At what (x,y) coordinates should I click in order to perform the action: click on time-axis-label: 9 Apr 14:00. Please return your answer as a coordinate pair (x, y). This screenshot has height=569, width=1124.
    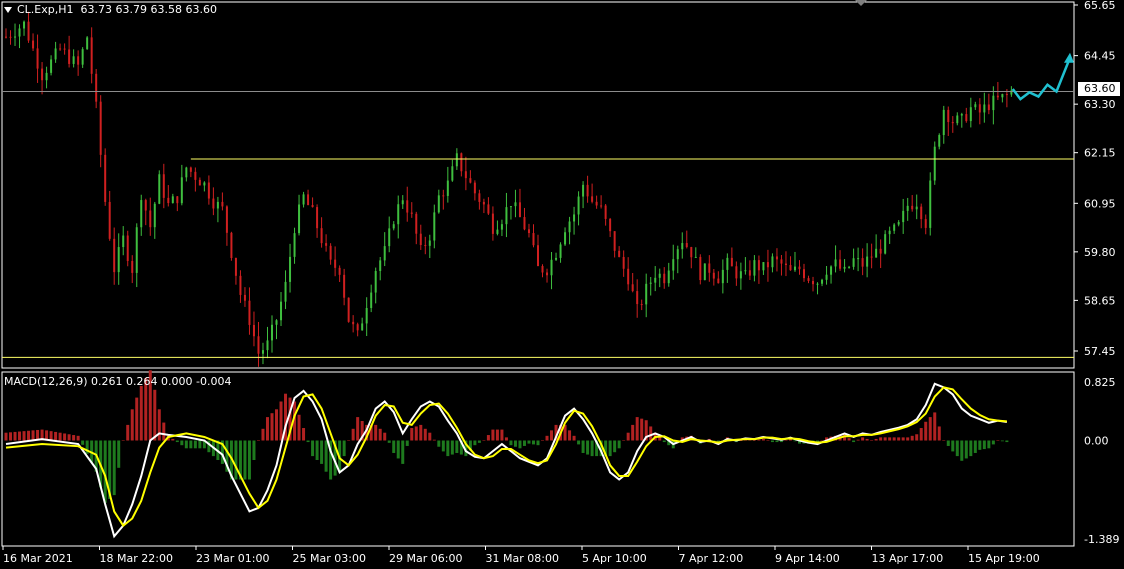
    Looking at the image, I should click on (807, 558).